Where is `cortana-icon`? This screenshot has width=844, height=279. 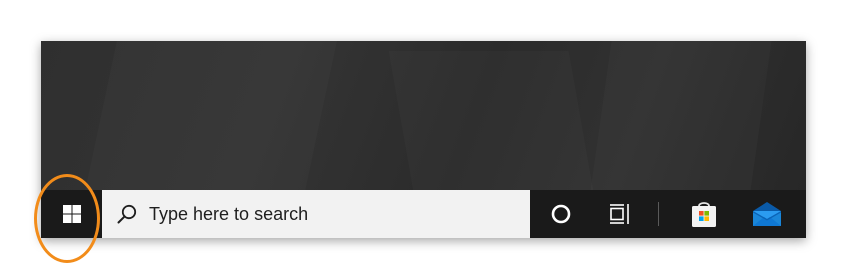
cortana-icon is located at coordinates (561, 214).